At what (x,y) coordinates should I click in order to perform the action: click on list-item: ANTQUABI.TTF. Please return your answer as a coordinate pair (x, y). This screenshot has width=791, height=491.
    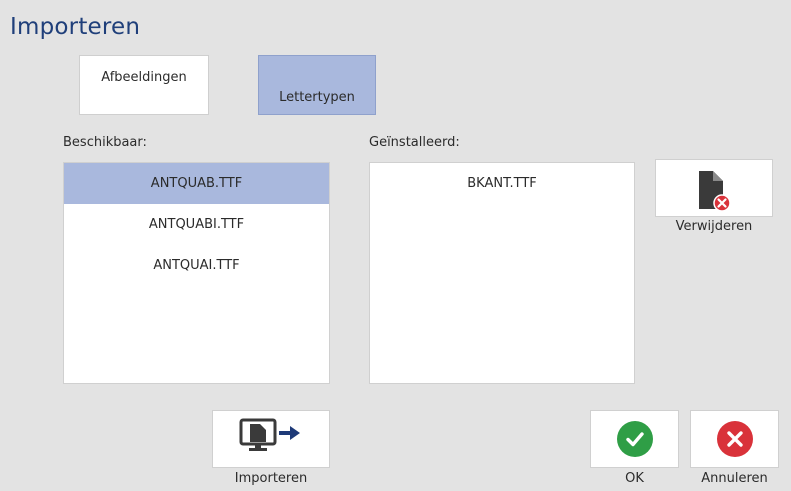
    Looking at the image, I should click on (196, 224).